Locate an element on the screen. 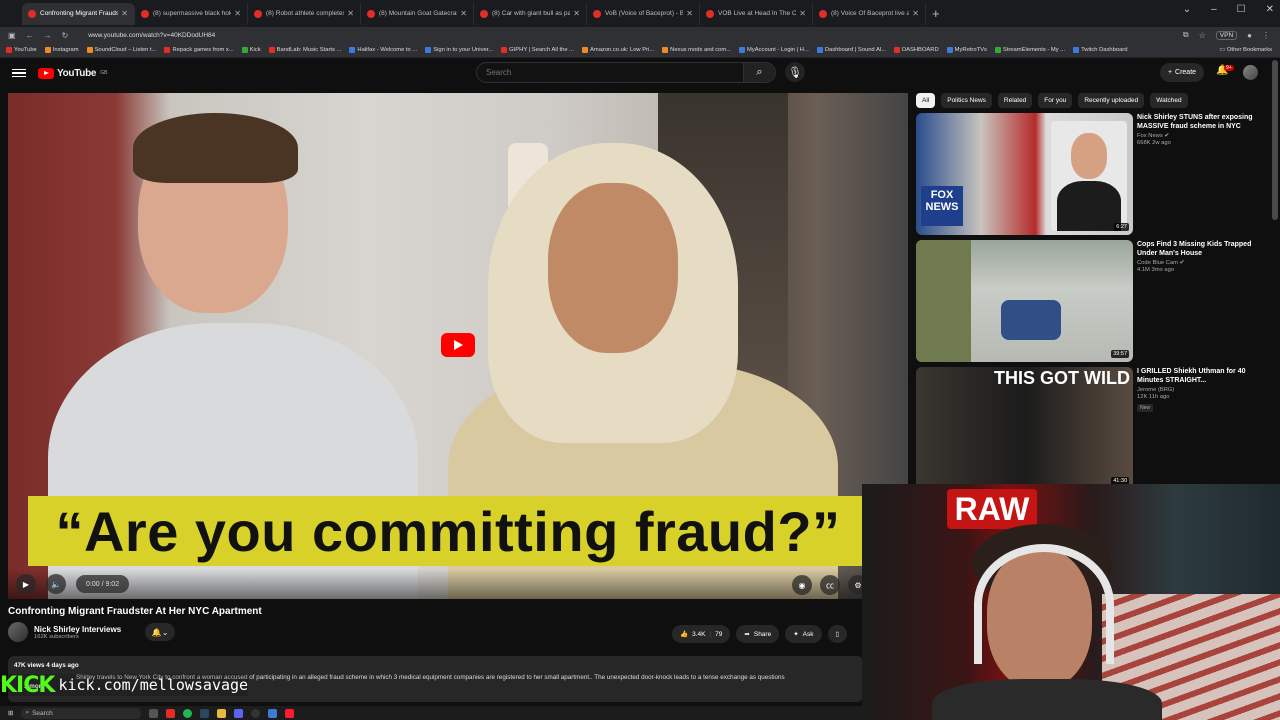 This screenshot has width=1280, height=720. share-button: ➦ Share is located at coordinates (758, 634).